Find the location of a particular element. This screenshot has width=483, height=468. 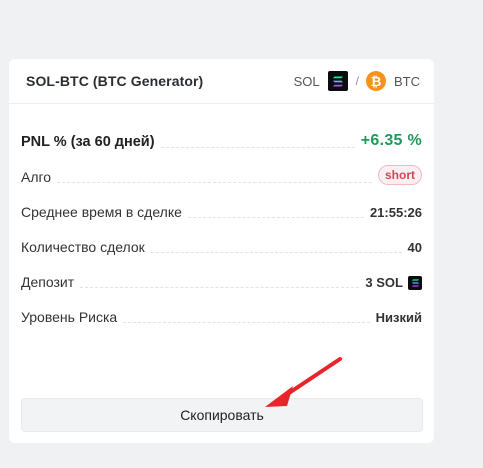

stat-label: Среднее время в сделке is located at coordinates (101, 212).